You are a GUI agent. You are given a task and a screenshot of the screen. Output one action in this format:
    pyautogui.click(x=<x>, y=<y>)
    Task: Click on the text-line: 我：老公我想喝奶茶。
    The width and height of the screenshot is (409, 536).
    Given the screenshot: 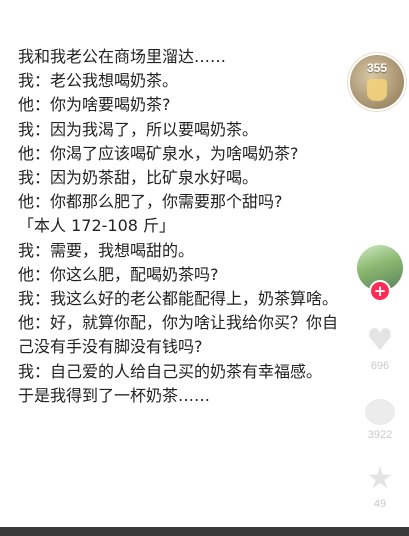 What is the action you would take?
    pyautogui.click(x=98, y=81)
    